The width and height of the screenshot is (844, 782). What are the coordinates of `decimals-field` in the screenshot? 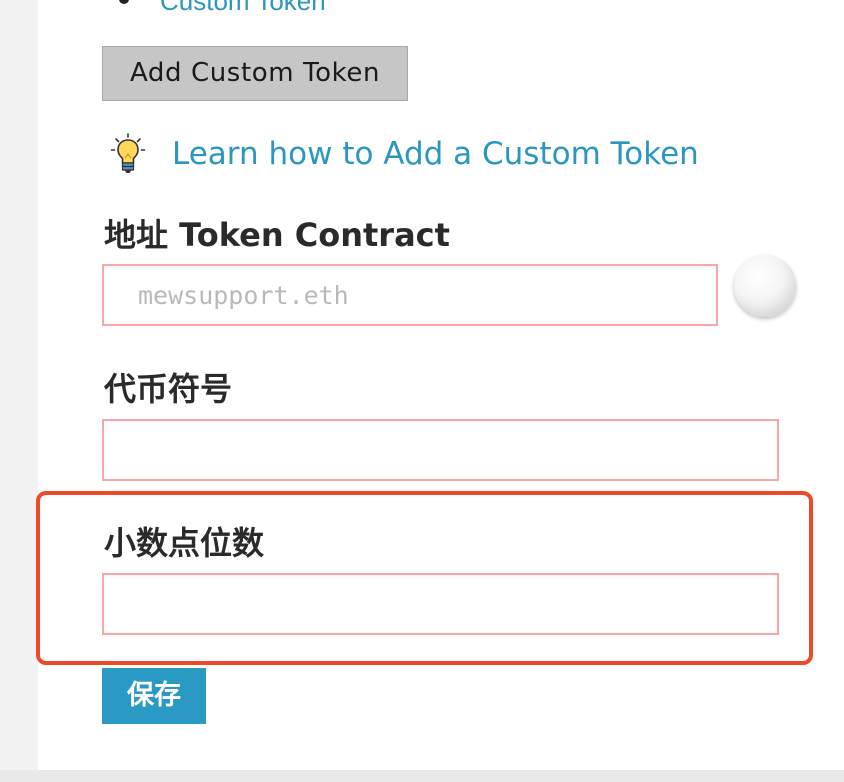 It's located at (440, 604).